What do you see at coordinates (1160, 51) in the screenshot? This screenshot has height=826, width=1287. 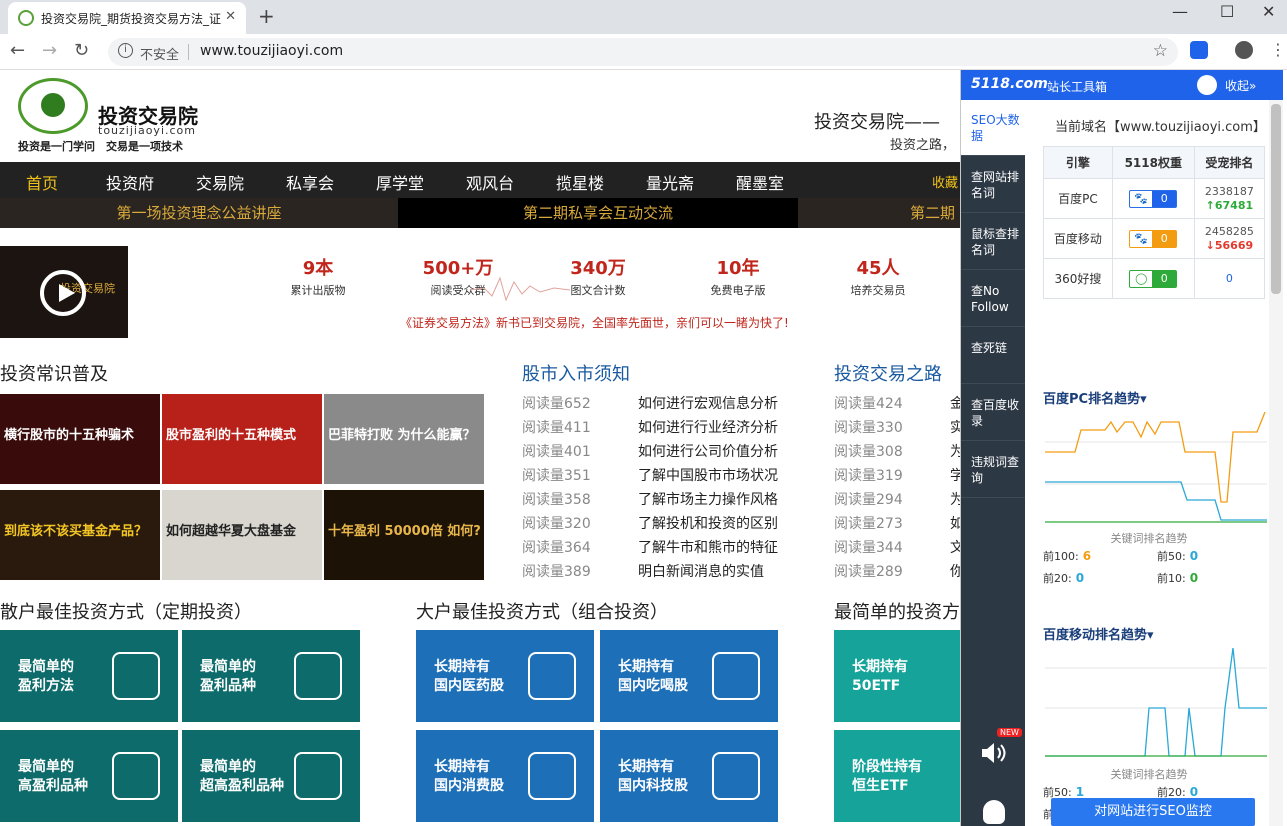 I see `bookmark-star-icon: ☆` at bounding box center [1160, 51].